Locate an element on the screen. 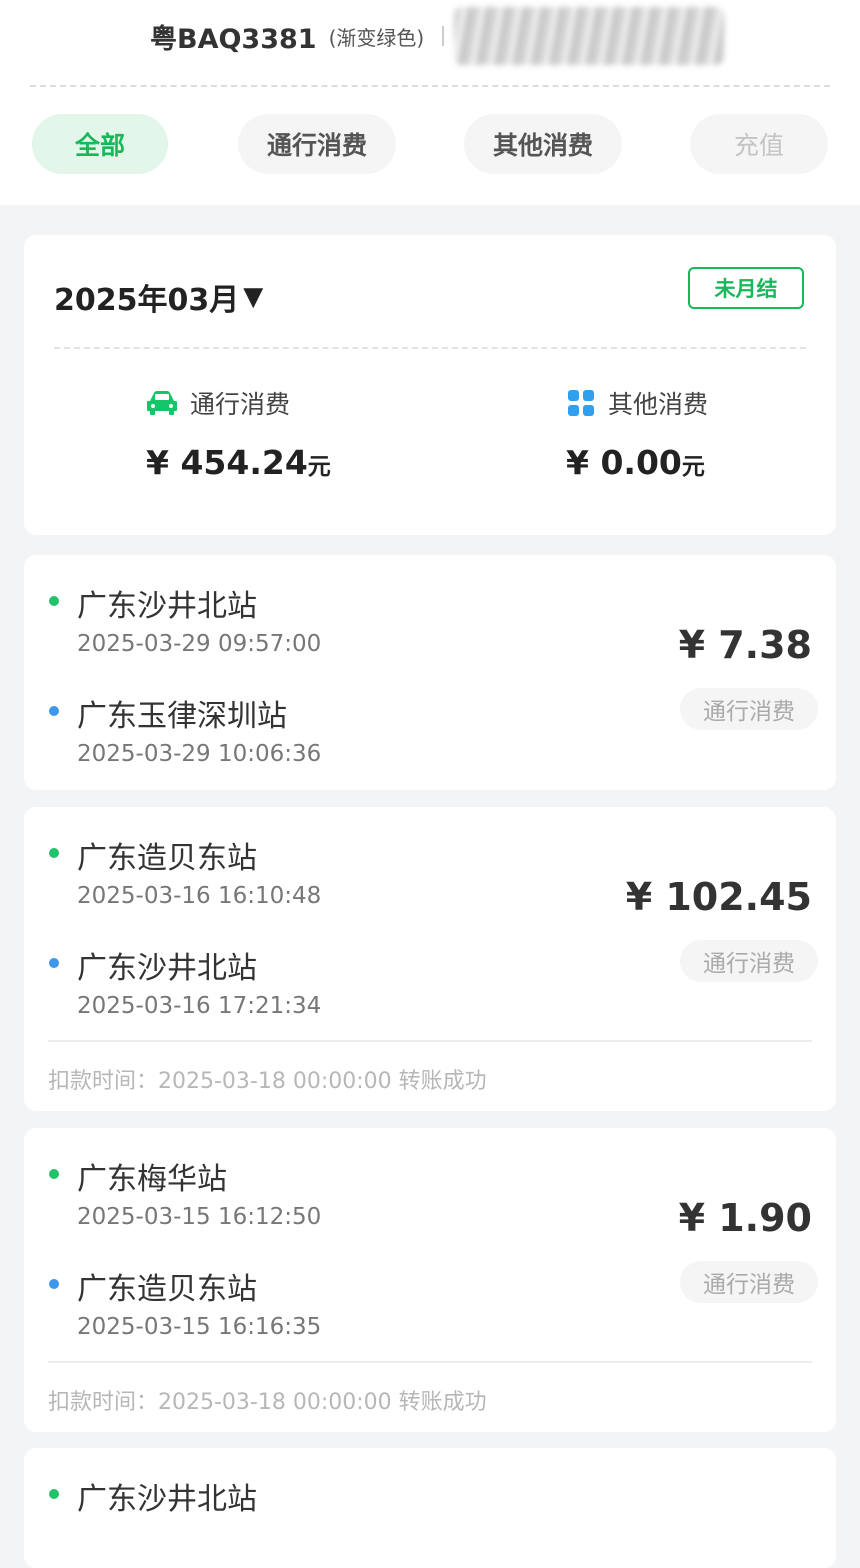 Image resolution: width=860 pixels, height=1568 pixels. record-amount: ¥ 102.45 is located at coordinates (718, 897).